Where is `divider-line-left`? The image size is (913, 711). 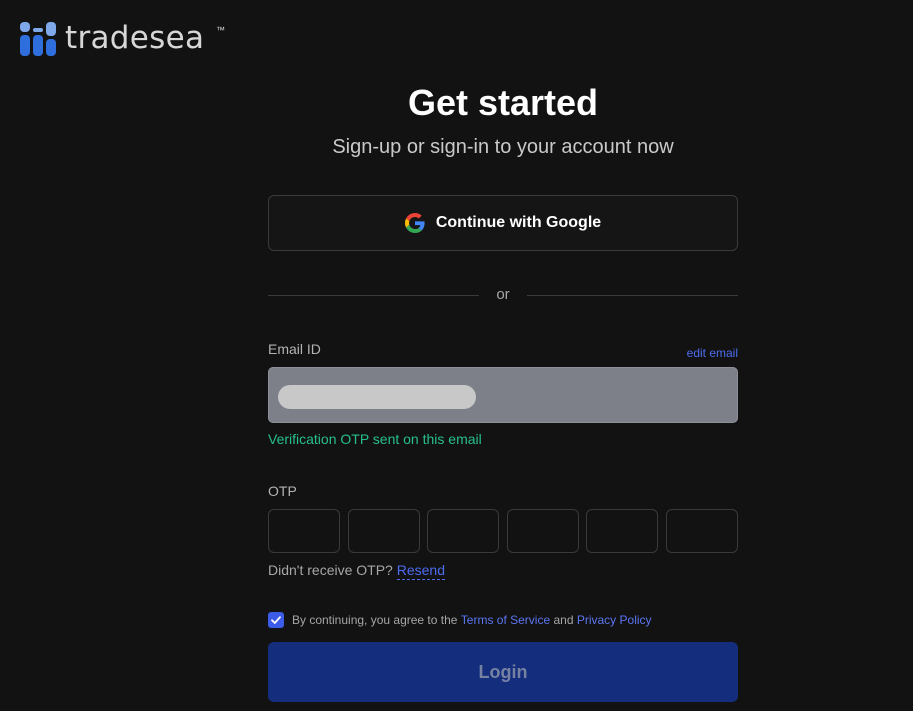 divider-line-left is located at coordinates (373, 295).